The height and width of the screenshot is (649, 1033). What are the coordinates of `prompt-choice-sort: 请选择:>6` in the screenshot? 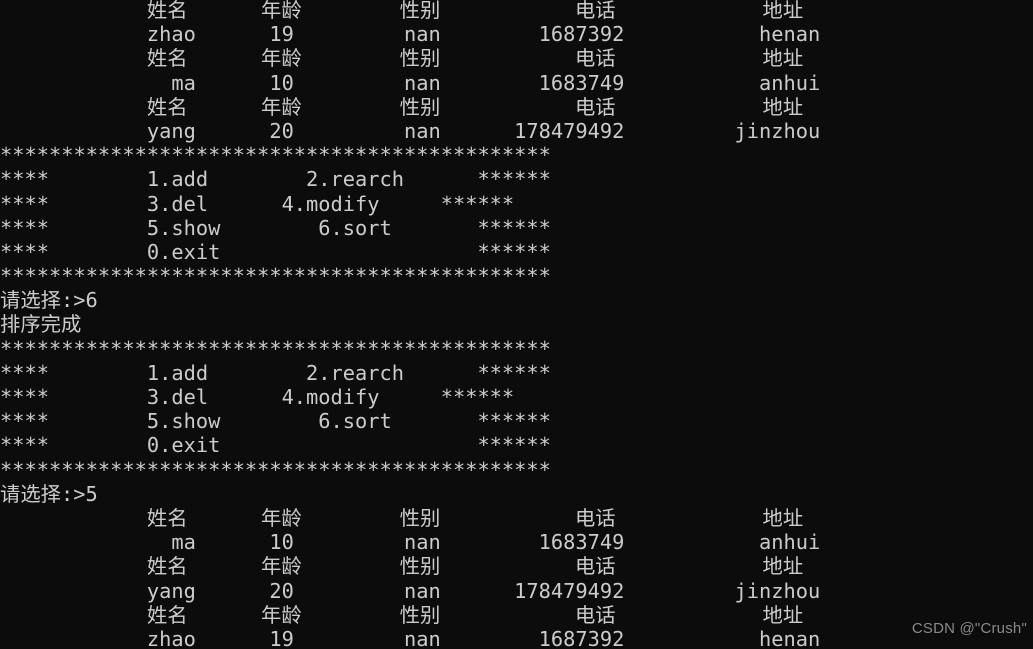 It's located at (516, 300).